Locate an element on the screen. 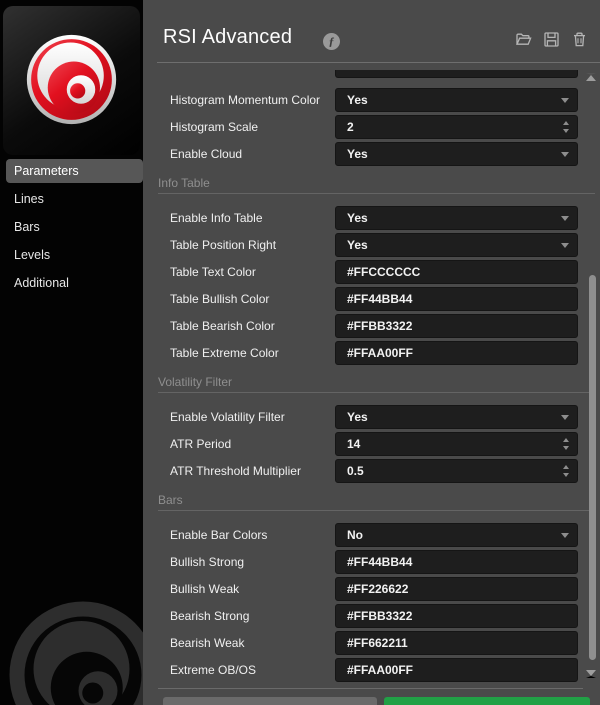 This screenshot has height=705, width=600. stepper-atr-period: 14 is located at coordinates (456, 444).